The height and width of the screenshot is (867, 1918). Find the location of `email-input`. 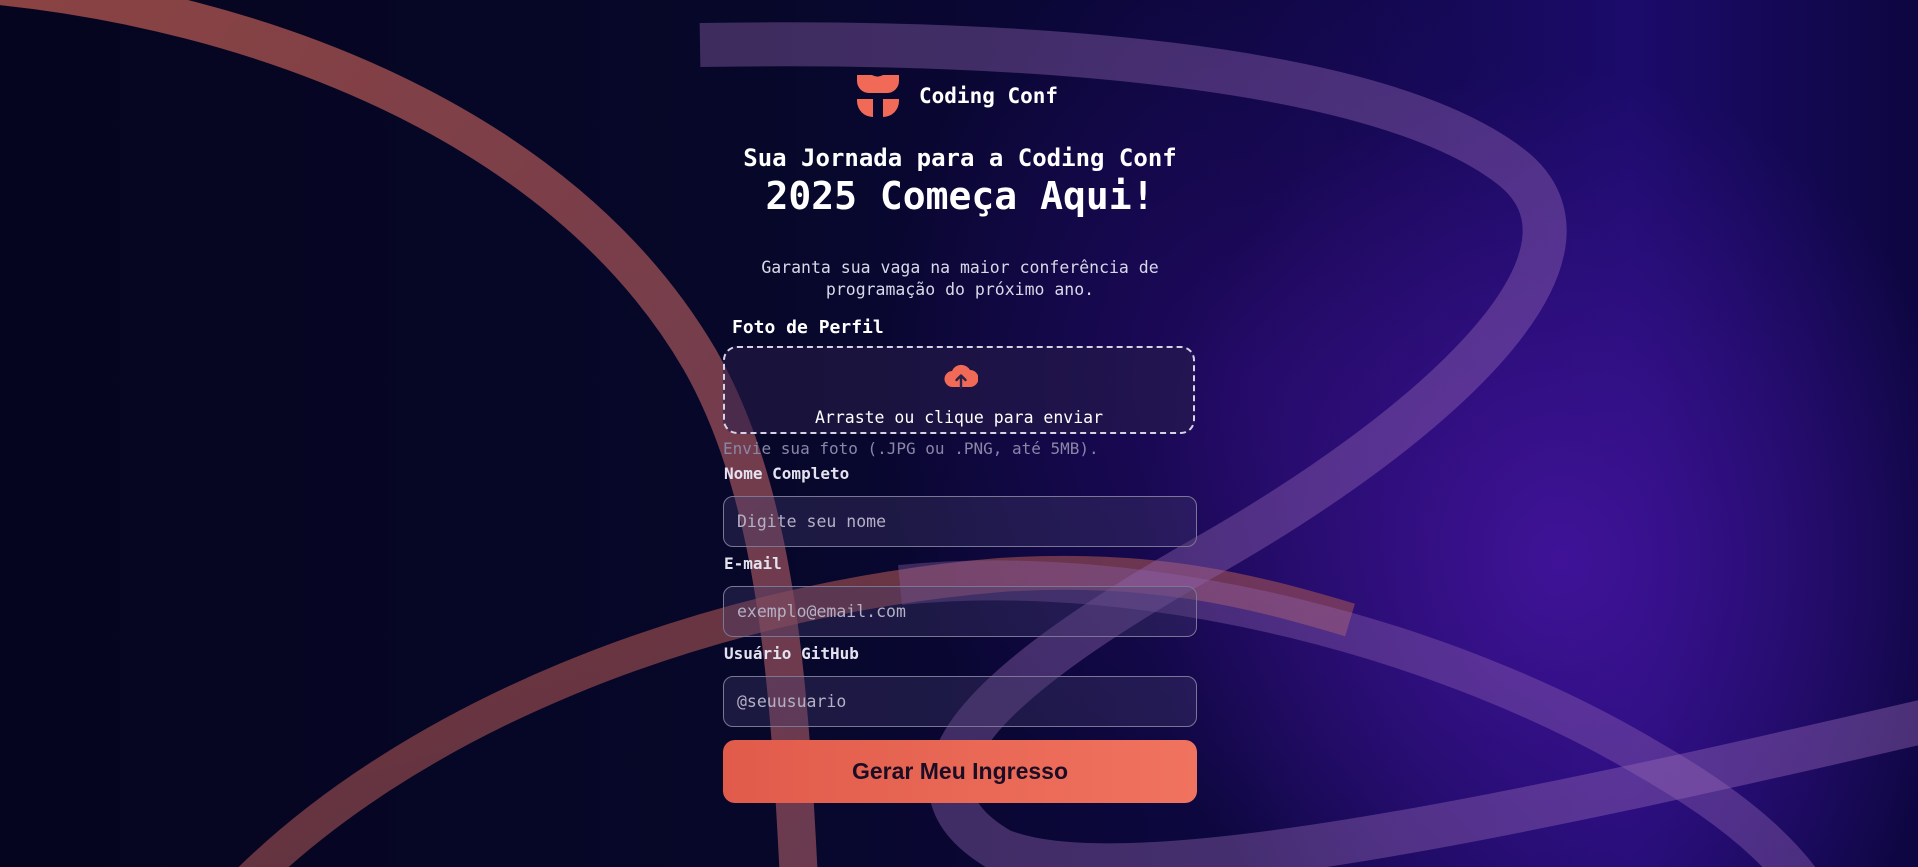

email-input is located at coordinates (960, 611).